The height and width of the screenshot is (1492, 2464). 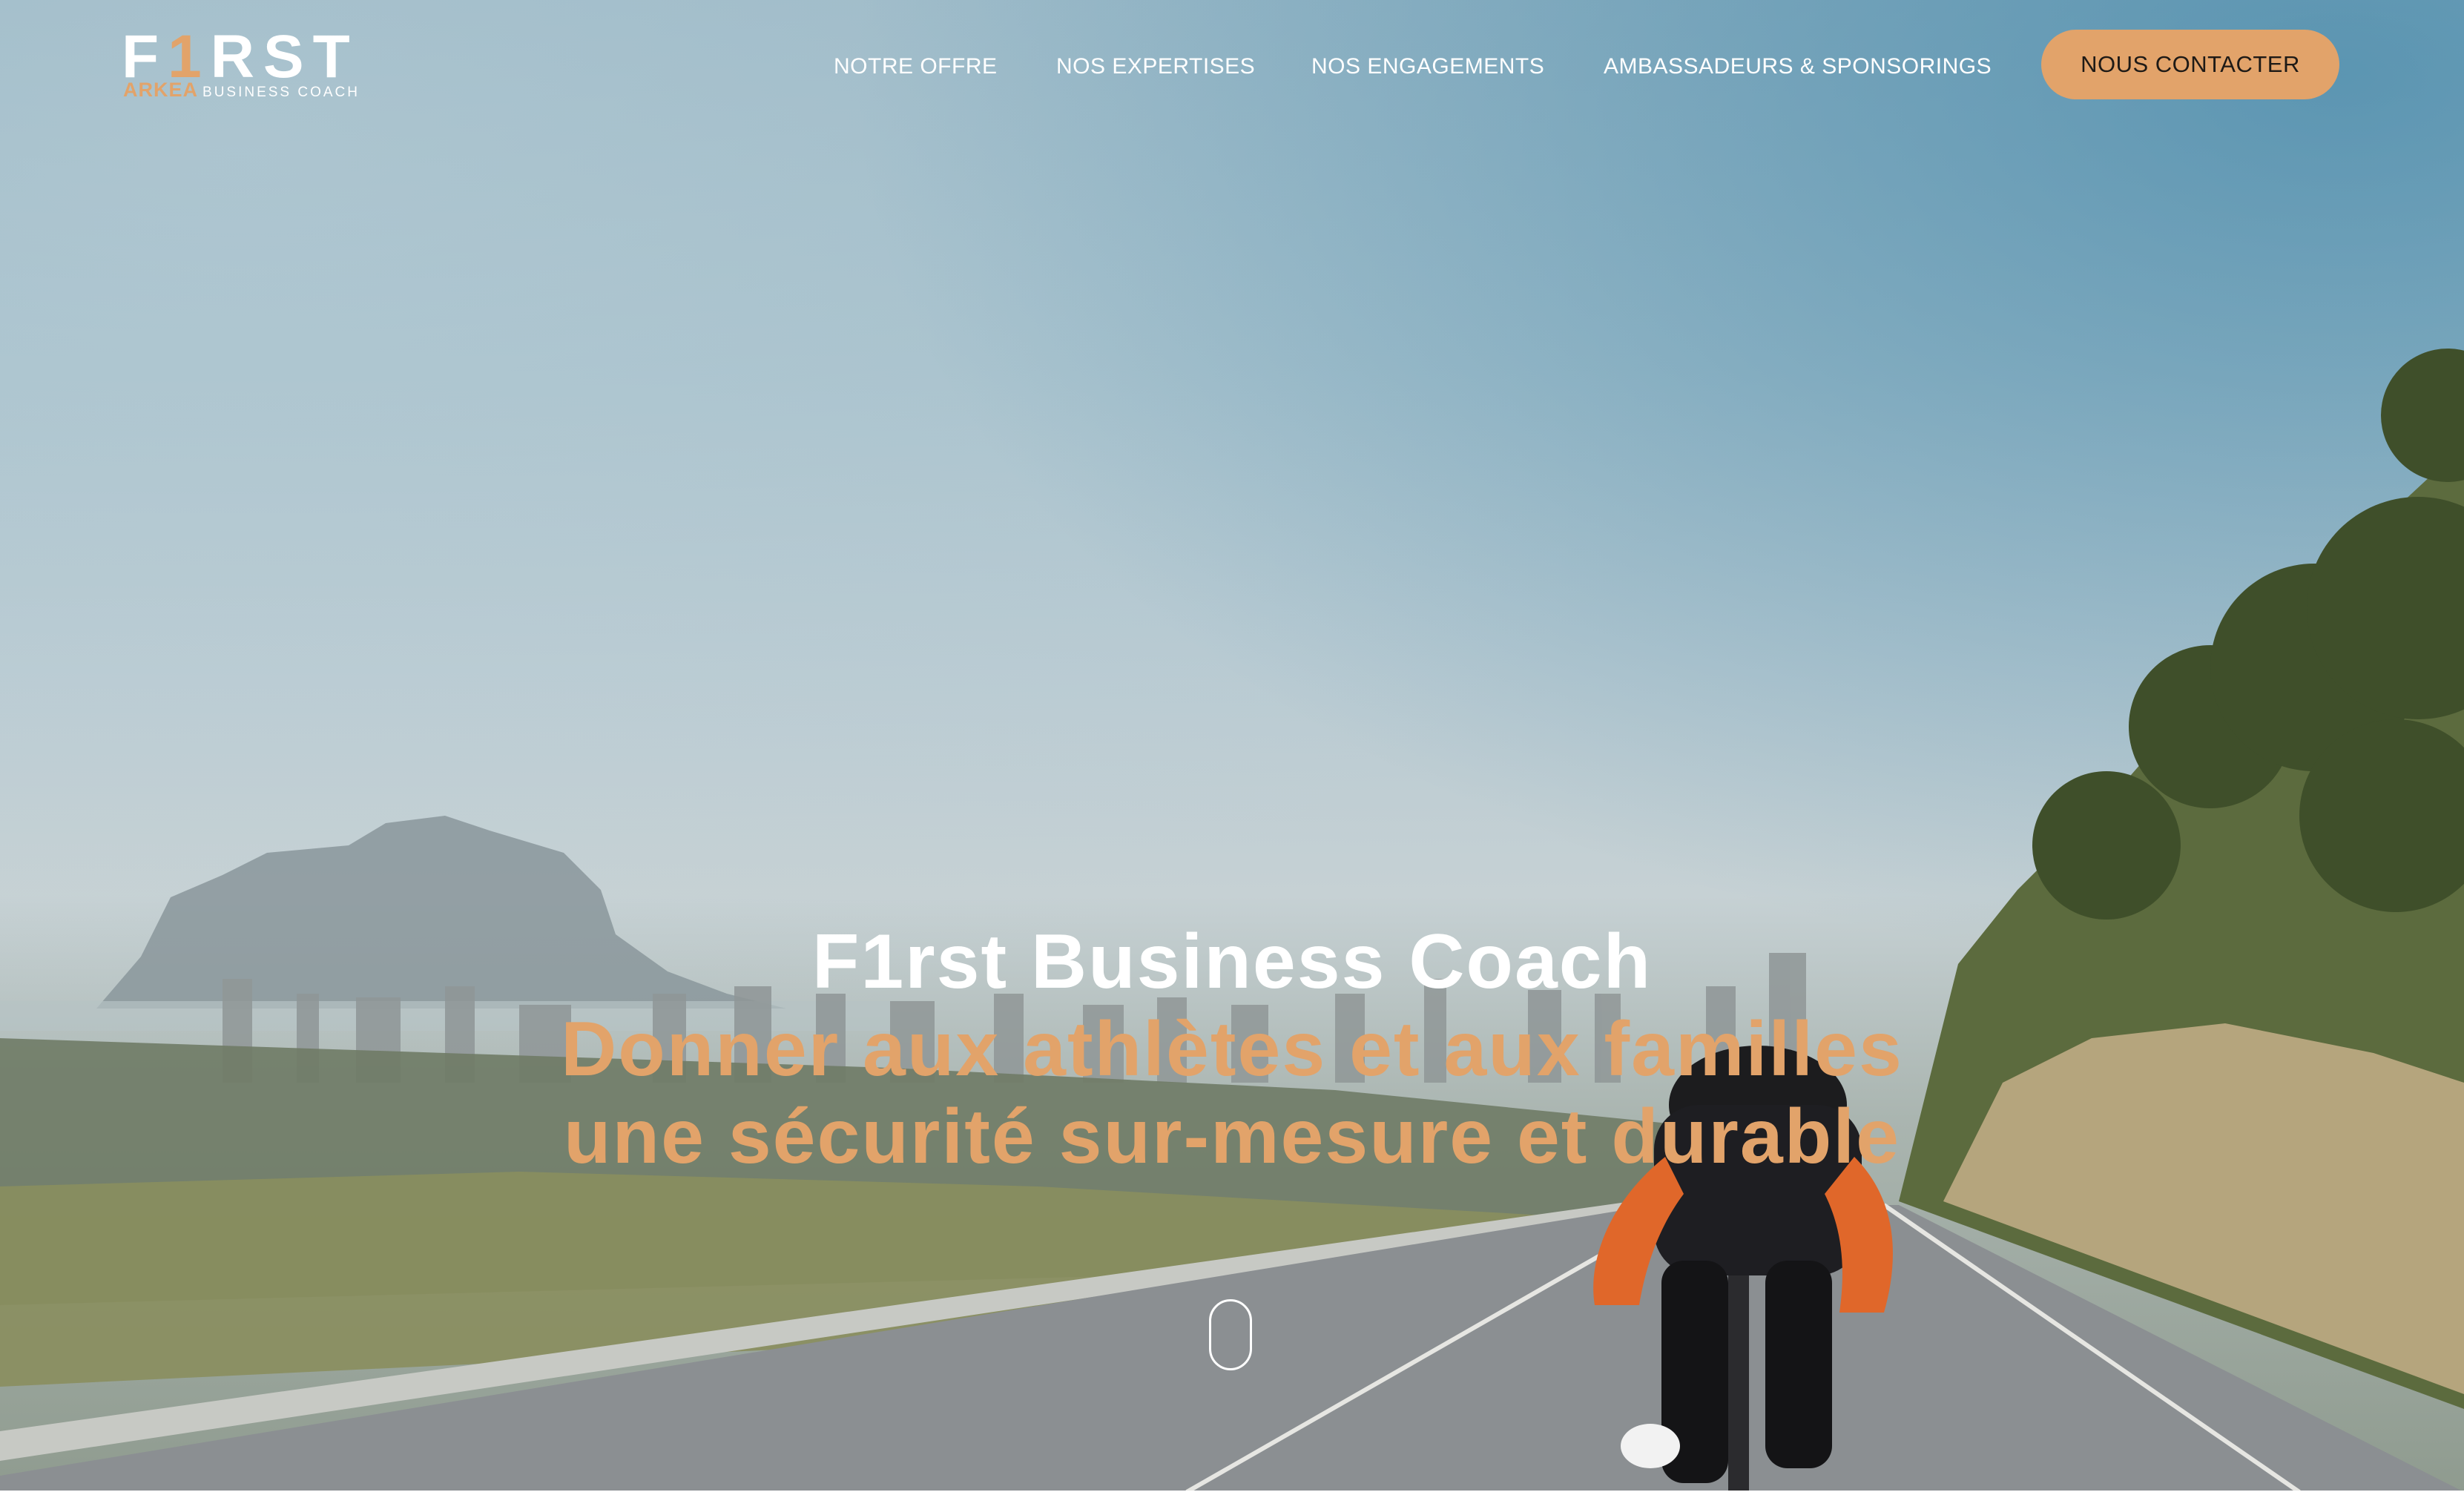 What do you see at coordinates (916, 67) in the screenshot?
I see `nav-item-notre-offre: NOTRE OFFRE` at bounding box center [916, 67].